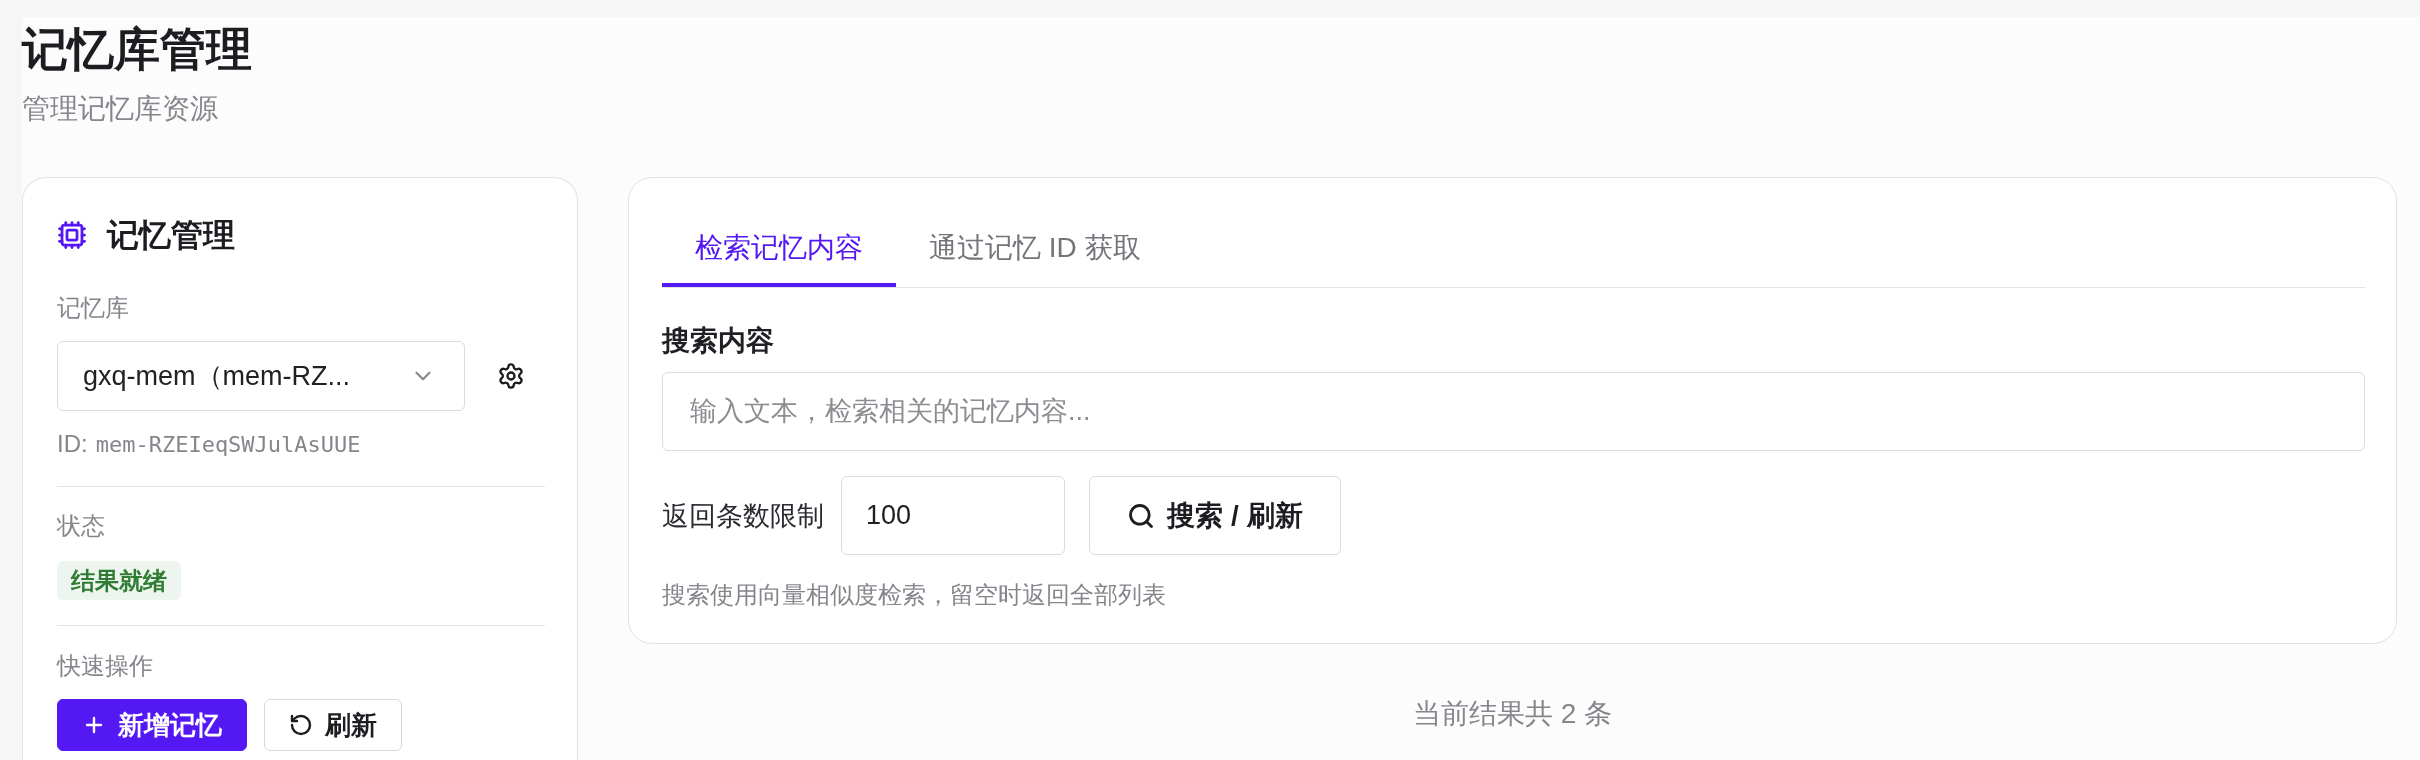  What do you see at coordinates (105, 666) in the screenshot?
I see `field-label: 快速操作` at bounding box center [105, 666].